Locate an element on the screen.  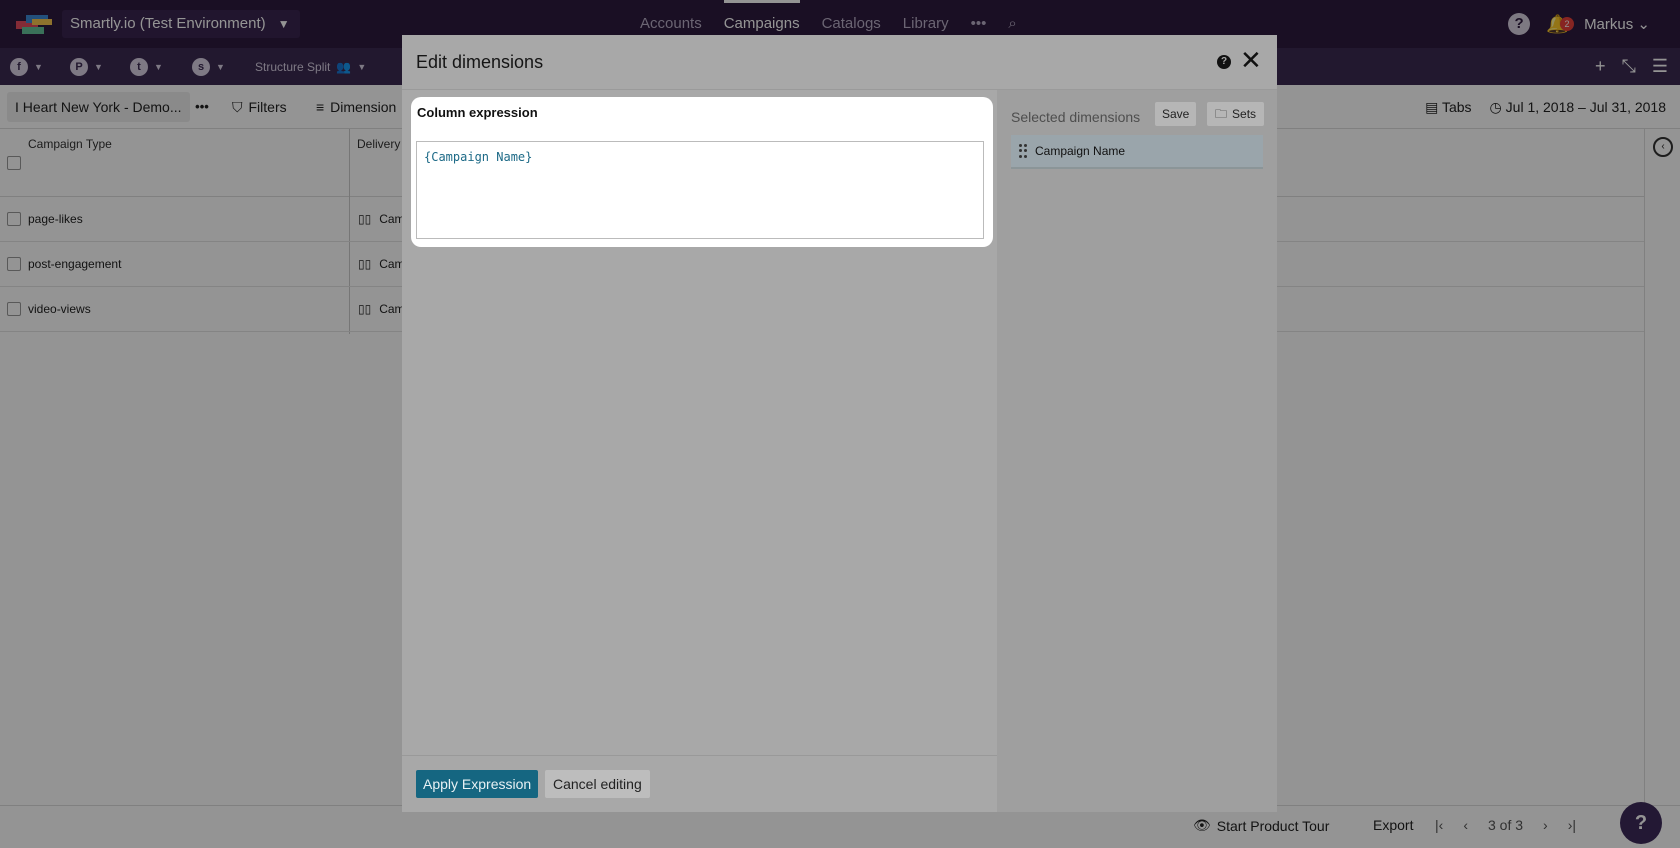
dimension-label: Campaign Name is located at coordinates (1080, 151).